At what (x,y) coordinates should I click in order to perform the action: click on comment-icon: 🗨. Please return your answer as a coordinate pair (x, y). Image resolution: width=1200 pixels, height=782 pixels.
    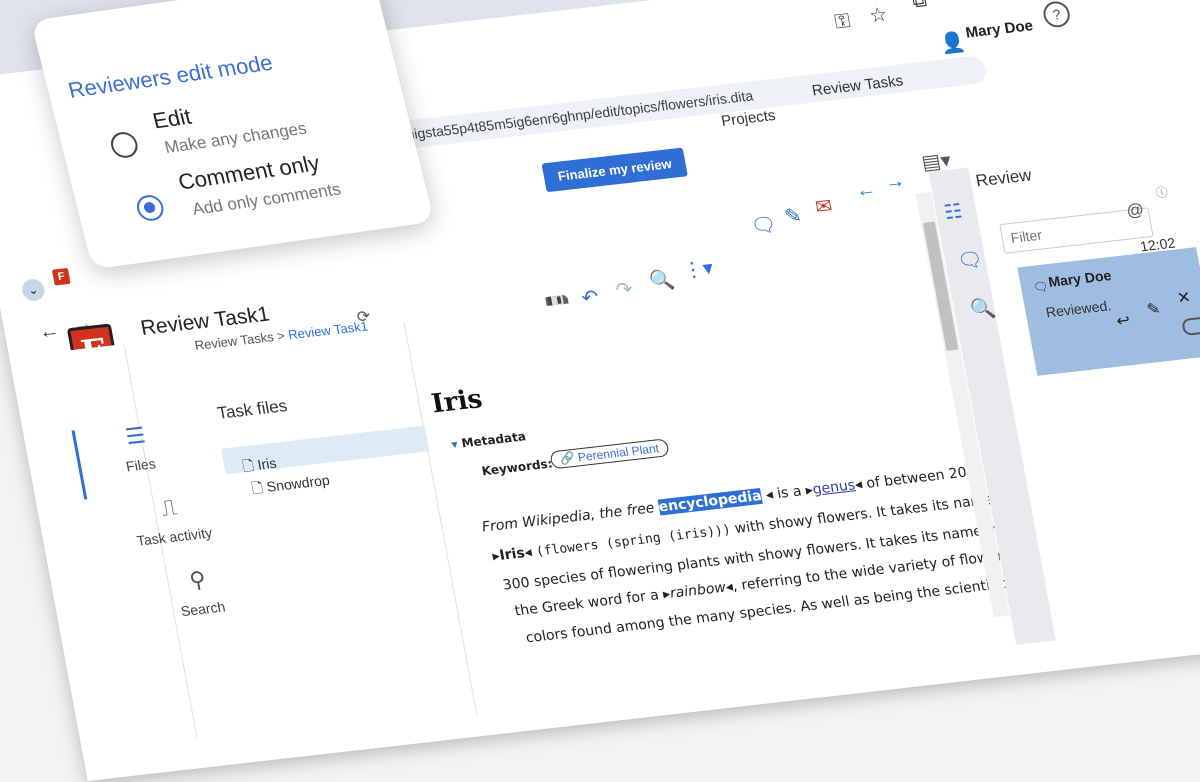
    Looking at the image, I should click on (1040, 287).